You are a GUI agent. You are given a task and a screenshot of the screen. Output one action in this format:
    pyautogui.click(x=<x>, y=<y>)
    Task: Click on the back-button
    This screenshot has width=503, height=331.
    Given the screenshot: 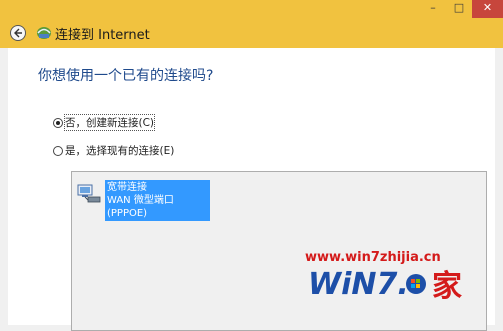 What is the action you would take?
    pyautogui.click(x=18, y=33)
    